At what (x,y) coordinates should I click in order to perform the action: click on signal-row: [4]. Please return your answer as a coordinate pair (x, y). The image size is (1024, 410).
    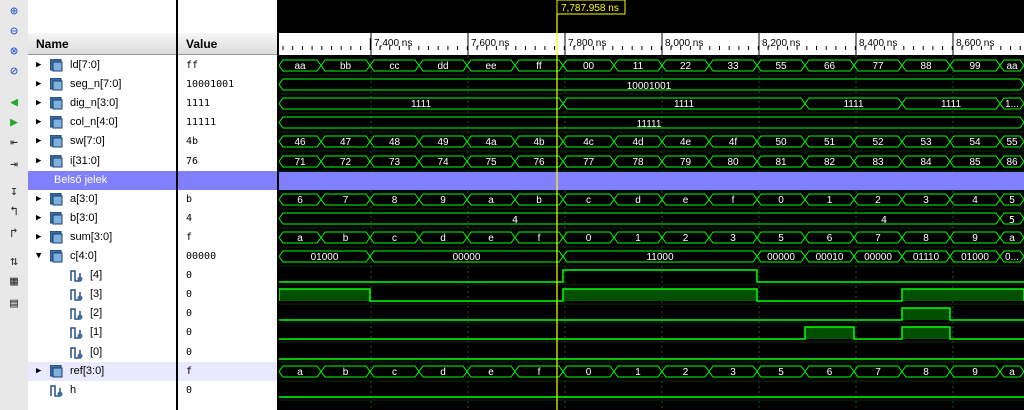
    Looking at the image, I should click on (102, 275).